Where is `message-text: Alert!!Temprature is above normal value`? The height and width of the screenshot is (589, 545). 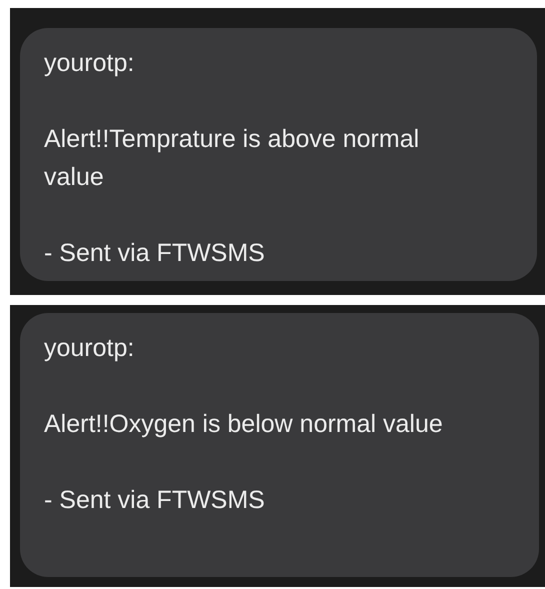 message-text: Alert!!Temprature is above normal value is located at coordinates (232, 158).